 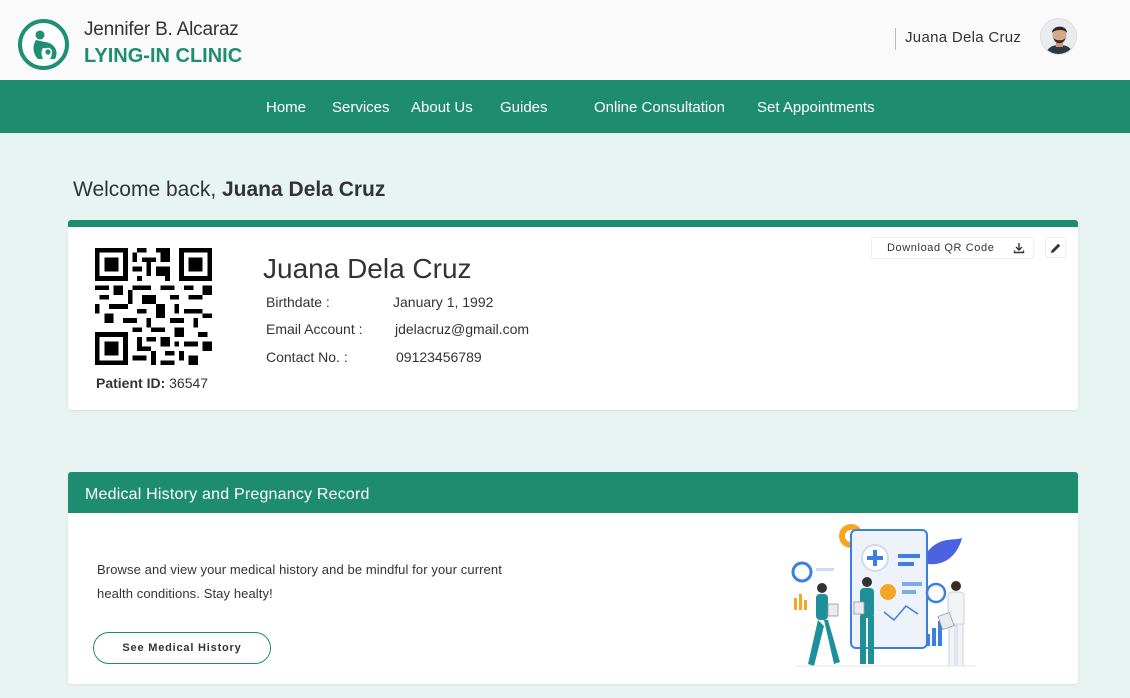 I want to click on see-medical-history-button: See Medical History, so click(x=182, y=648).